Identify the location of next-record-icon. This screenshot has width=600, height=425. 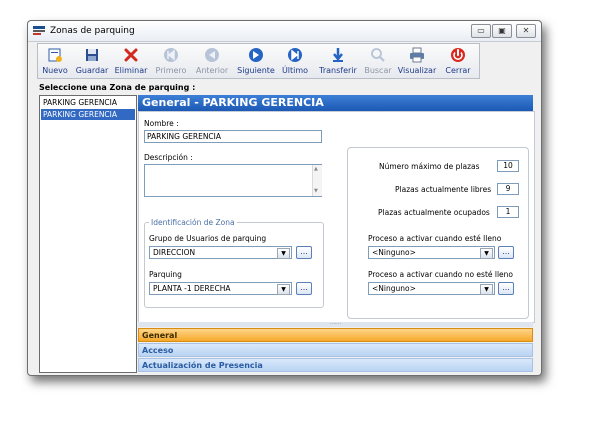
(256, 55).